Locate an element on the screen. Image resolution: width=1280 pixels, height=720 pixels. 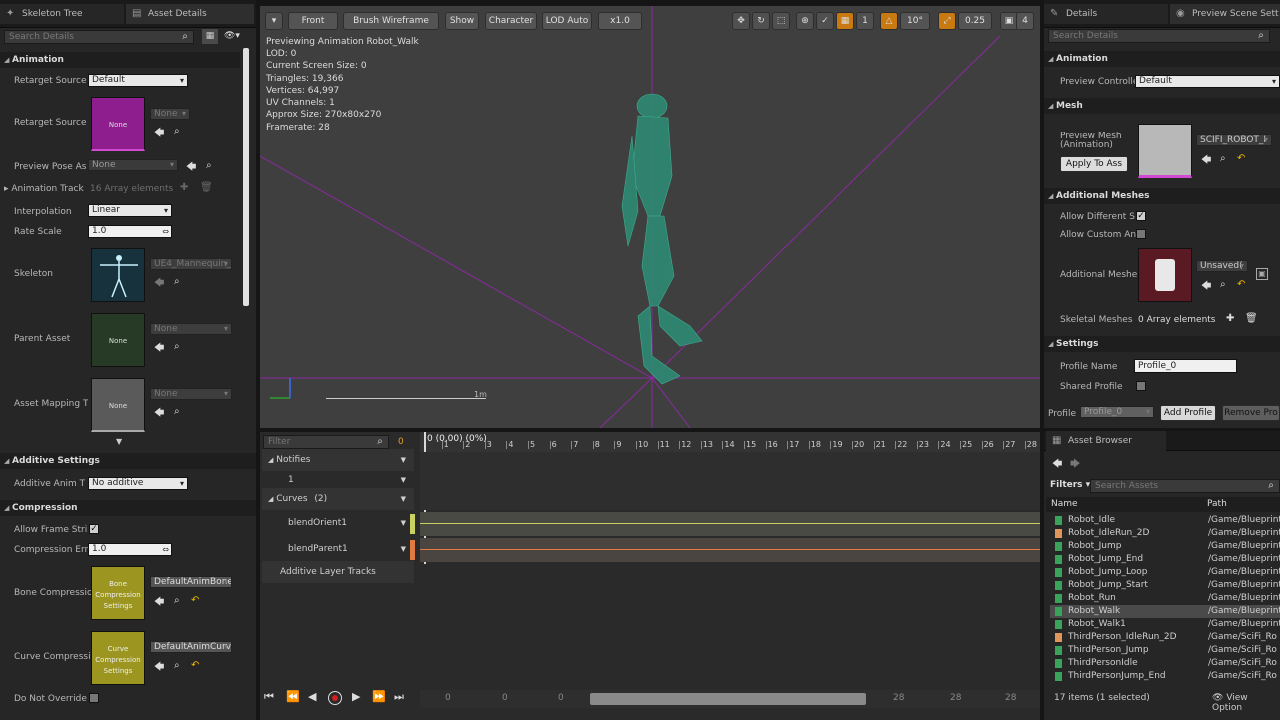
tab-asset-browser: ▦ Asset Browser is located at coordinates (1106, 441).